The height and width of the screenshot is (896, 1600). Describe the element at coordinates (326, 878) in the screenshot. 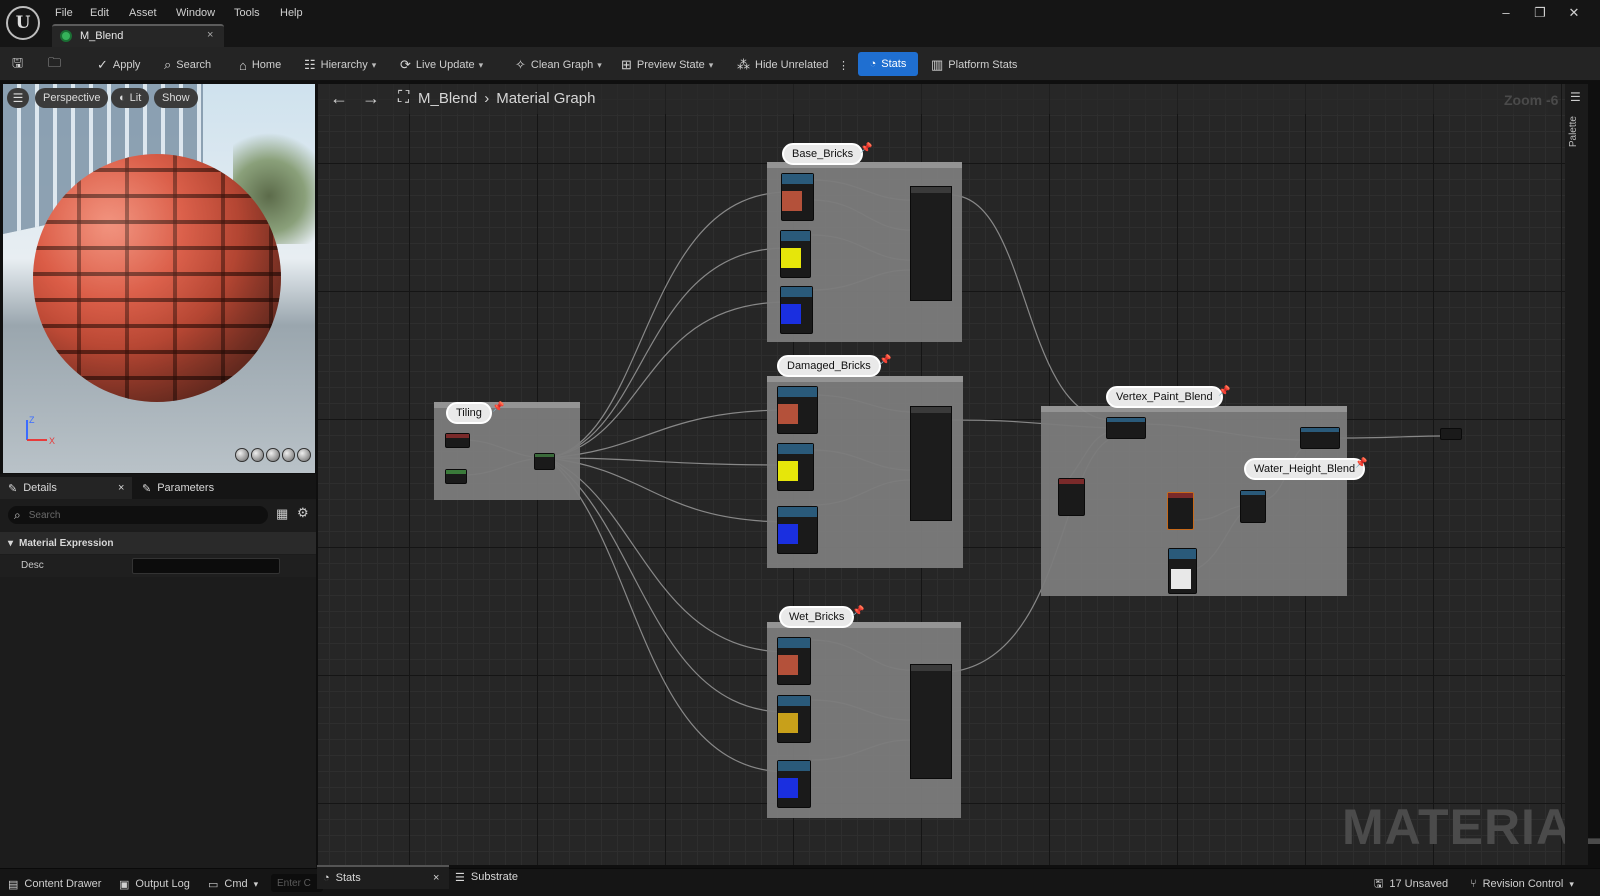

I see `stats-icon: ◔` at that location.